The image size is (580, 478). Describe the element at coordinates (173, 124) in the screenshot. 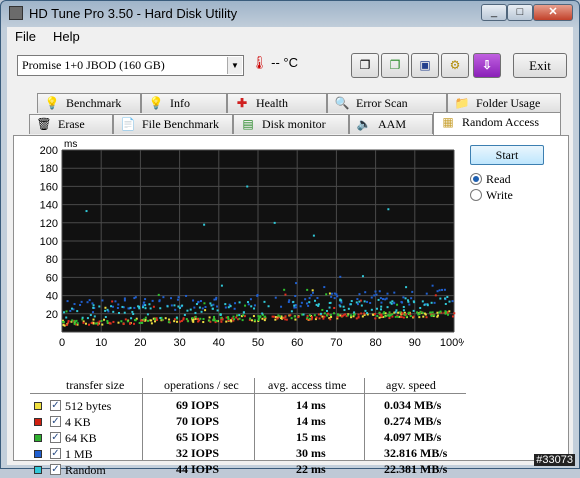

I see `tab-file-benchmark: 📄 File Benchmark` at that location.